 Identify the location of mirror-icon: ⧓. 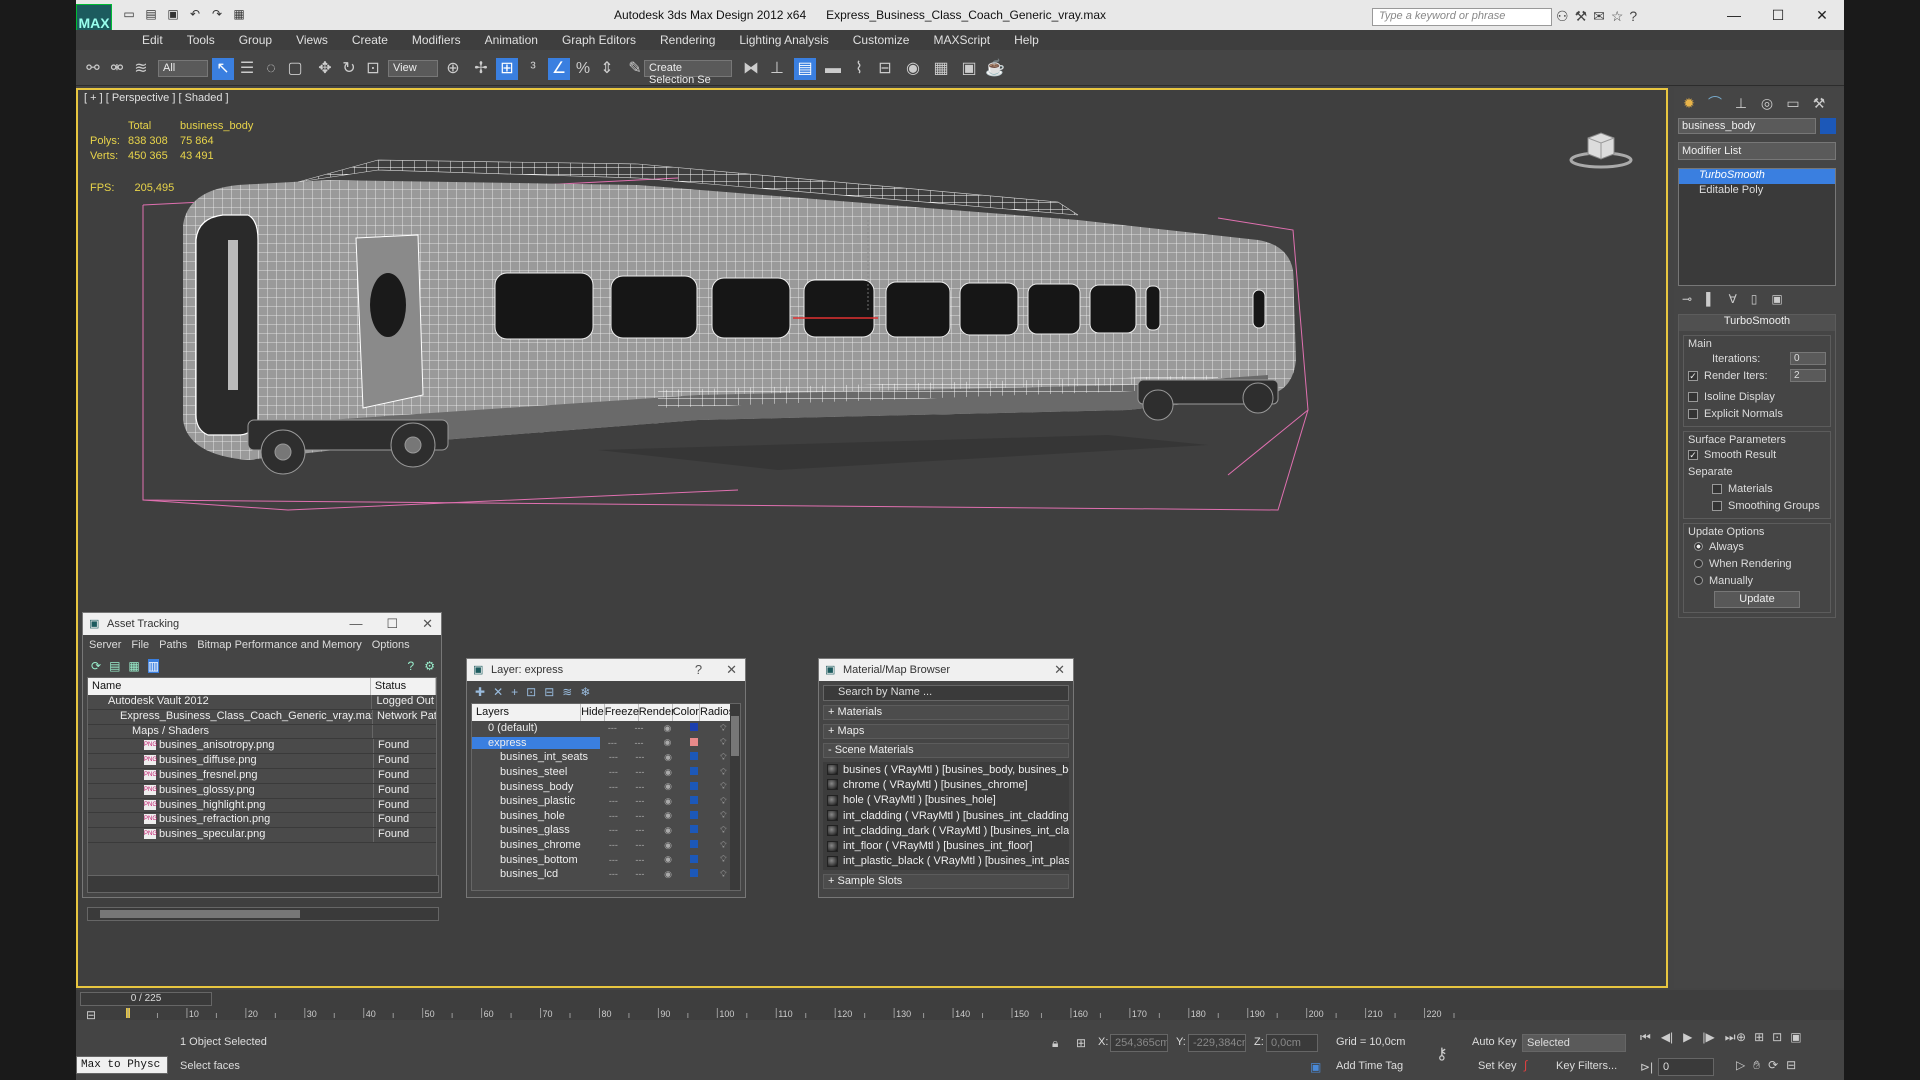
(751, 69).